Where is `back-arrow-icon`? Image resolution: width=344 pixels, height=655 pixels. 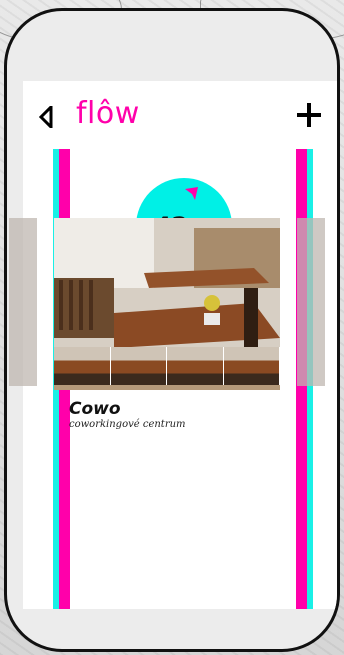 back-arrow-icon is located at coordinates (46, 117).